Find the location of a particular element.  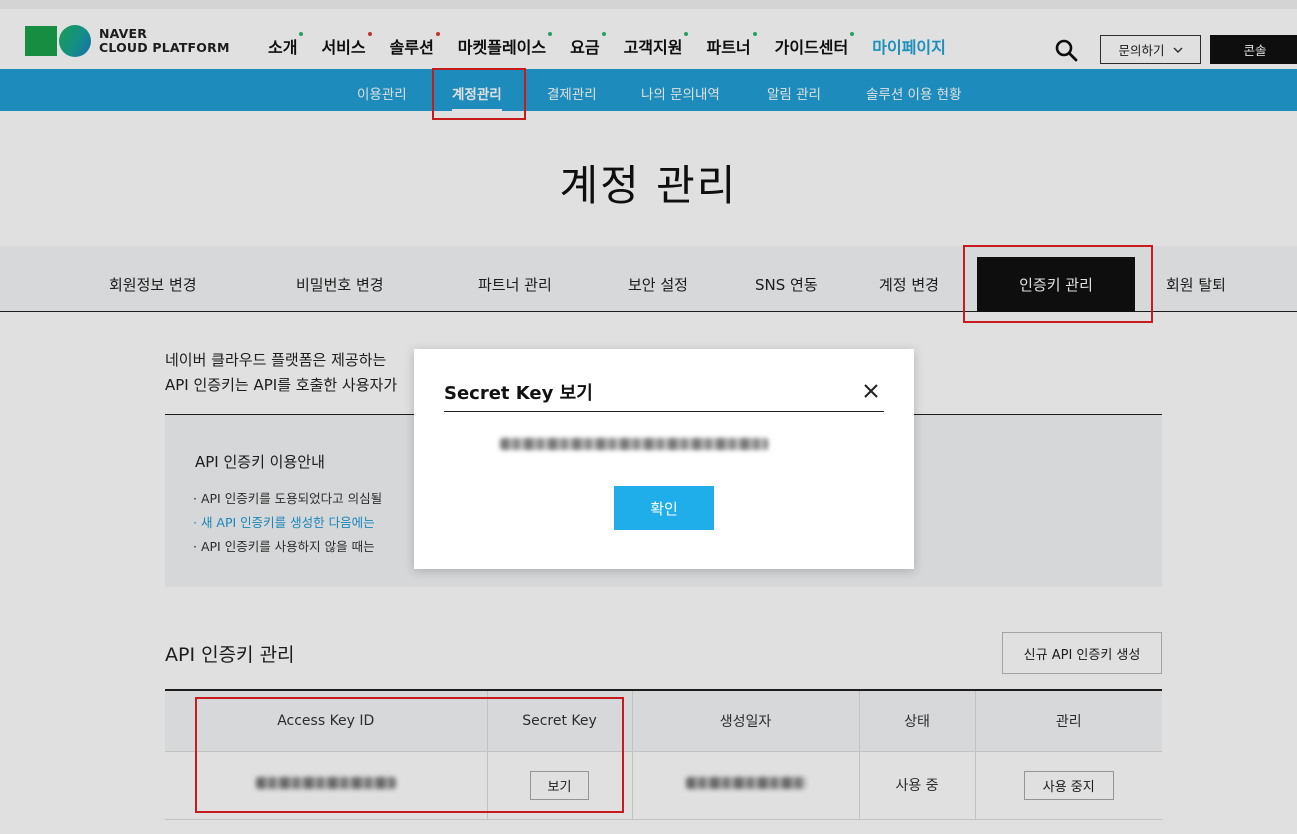

modal-divider is located at coordinates (664, 411).